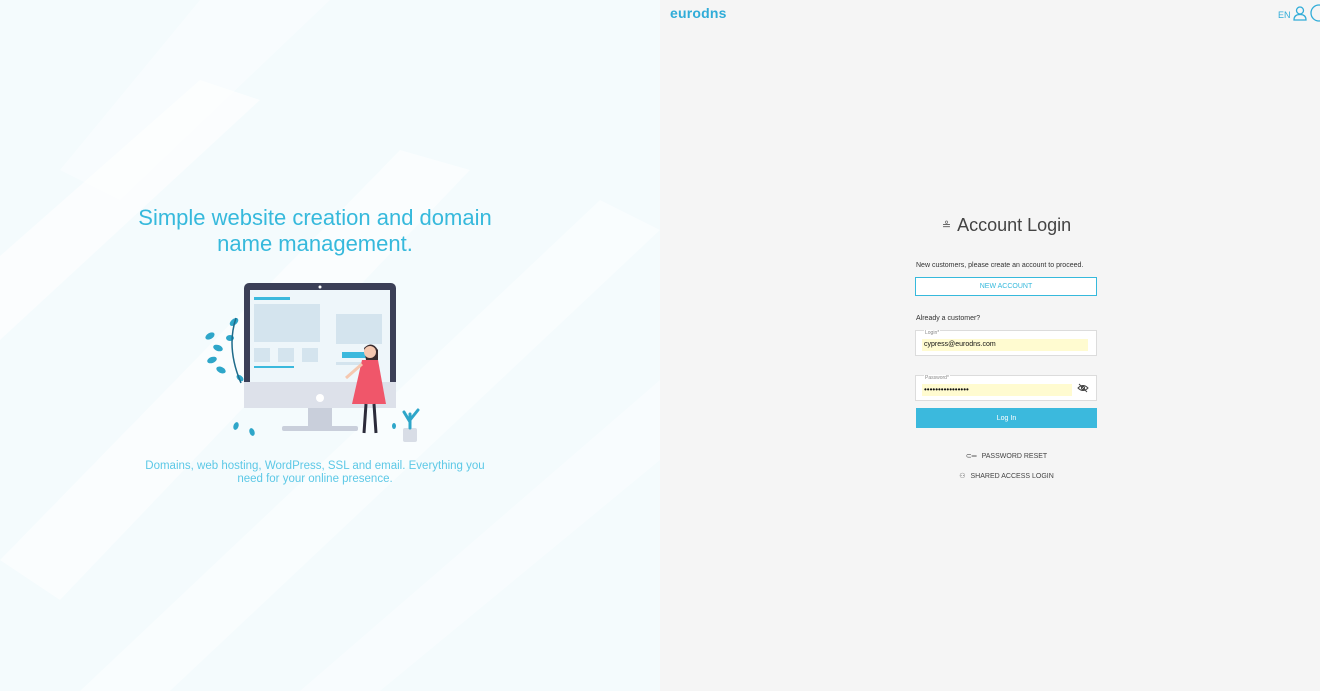 The width and height of the screenshot is (1320, 691). I want to click on person-icon: ≗, so click(946, 226).